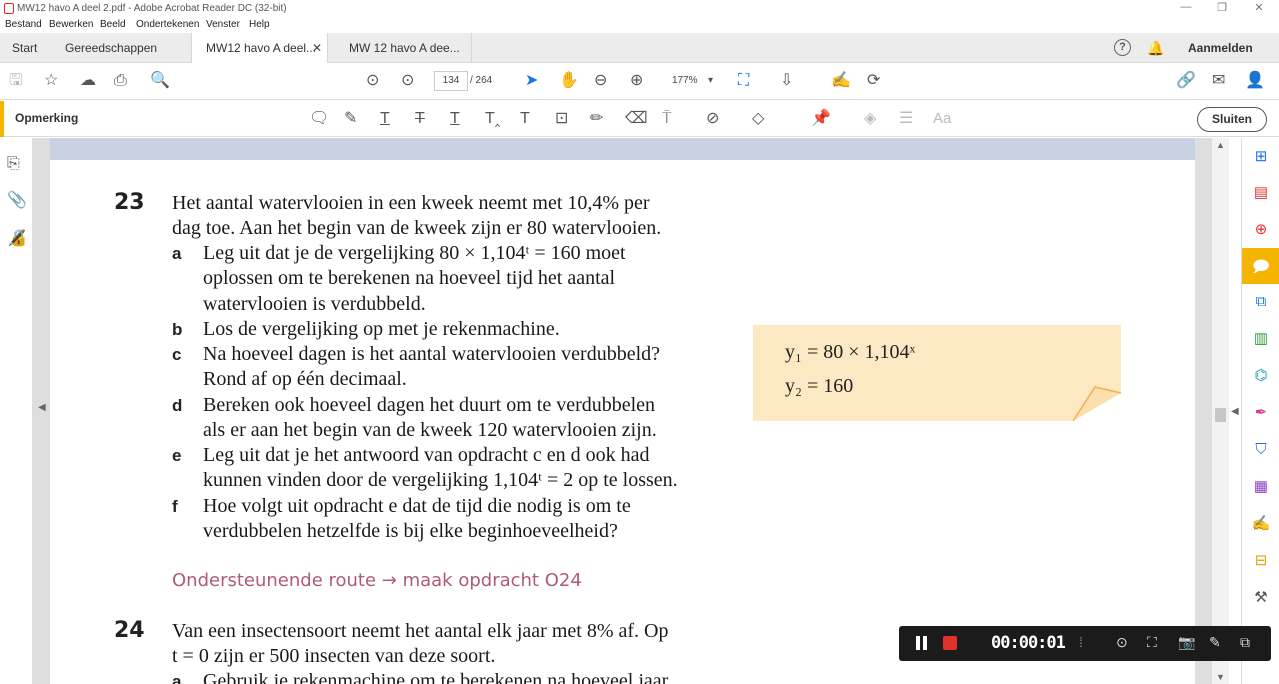 The height and width of the screenshot is (684, 1279). What do you see at coordinates (622, 149) in the screenshot?
I see `previous-page-edge` at bounding box center [622, 149].